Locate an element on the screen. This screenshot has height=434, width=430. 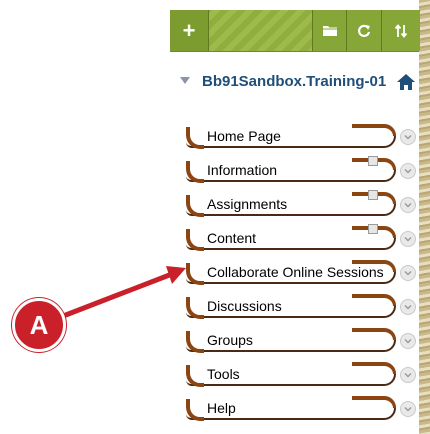
menu-item-assignments: Assignments is located at coordinates (301, 203).